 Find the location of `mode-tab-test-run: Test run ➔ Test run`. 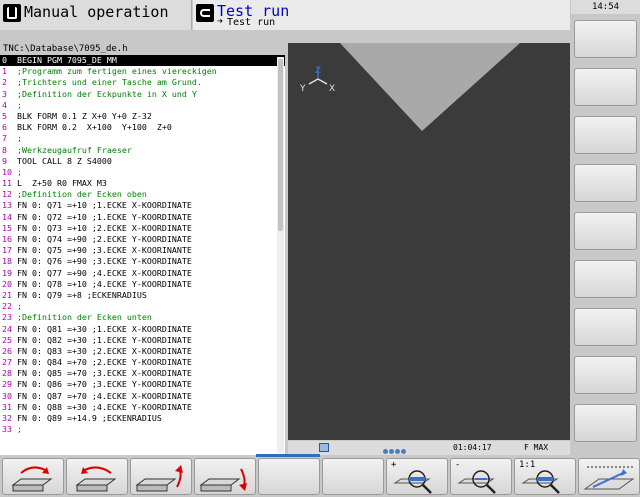

mode-tab-test-run: Test run ➔ Test run is located at coordinates (381, 15).